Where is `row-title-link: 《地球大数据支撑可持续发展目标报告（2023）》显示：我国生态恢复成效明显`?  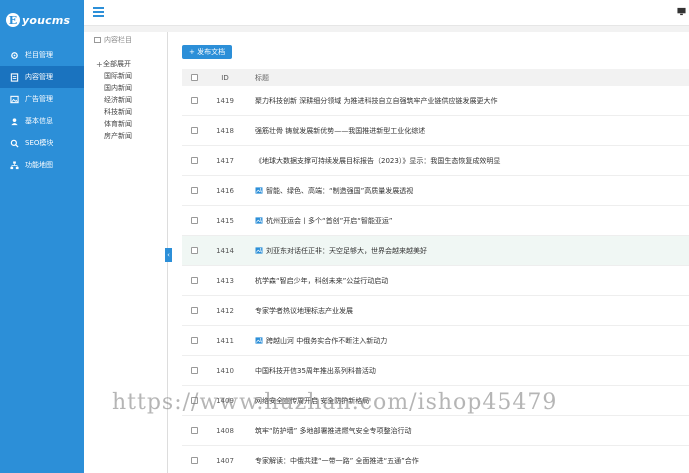 row-title-link: 《地球大数据支撑可持续发展目标报告（2023）》显示：我国生态恢复成效明显 is located at coordinates (466, 161).